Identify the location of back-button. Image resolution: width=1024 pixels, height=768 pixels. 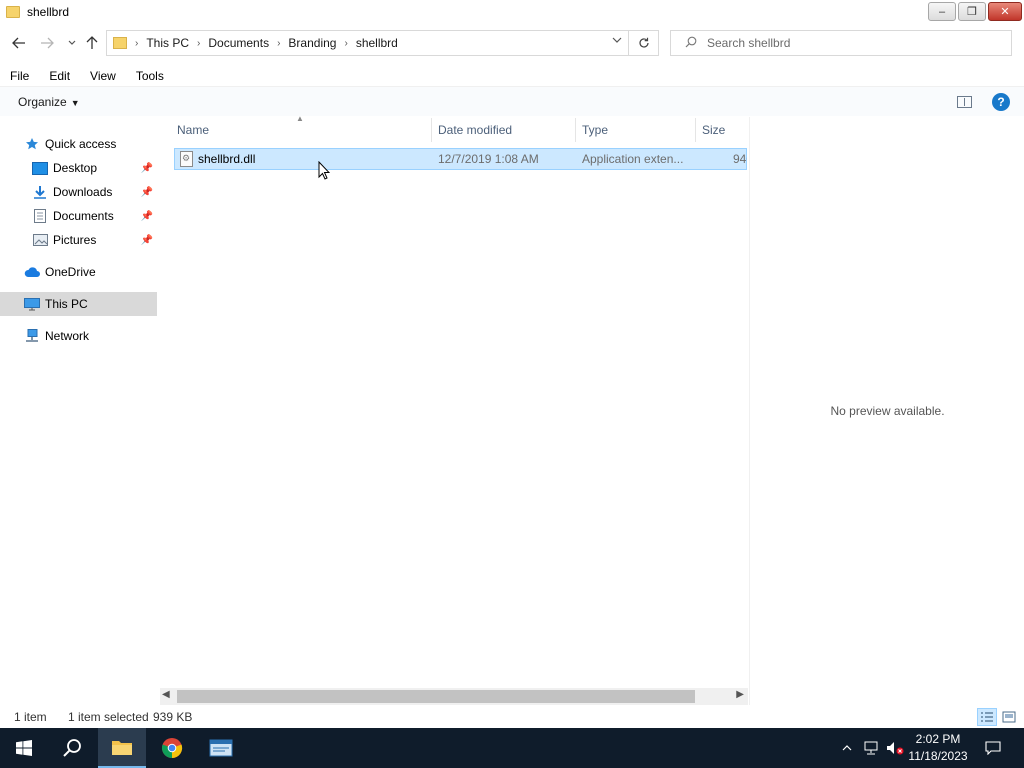
(19, 43).